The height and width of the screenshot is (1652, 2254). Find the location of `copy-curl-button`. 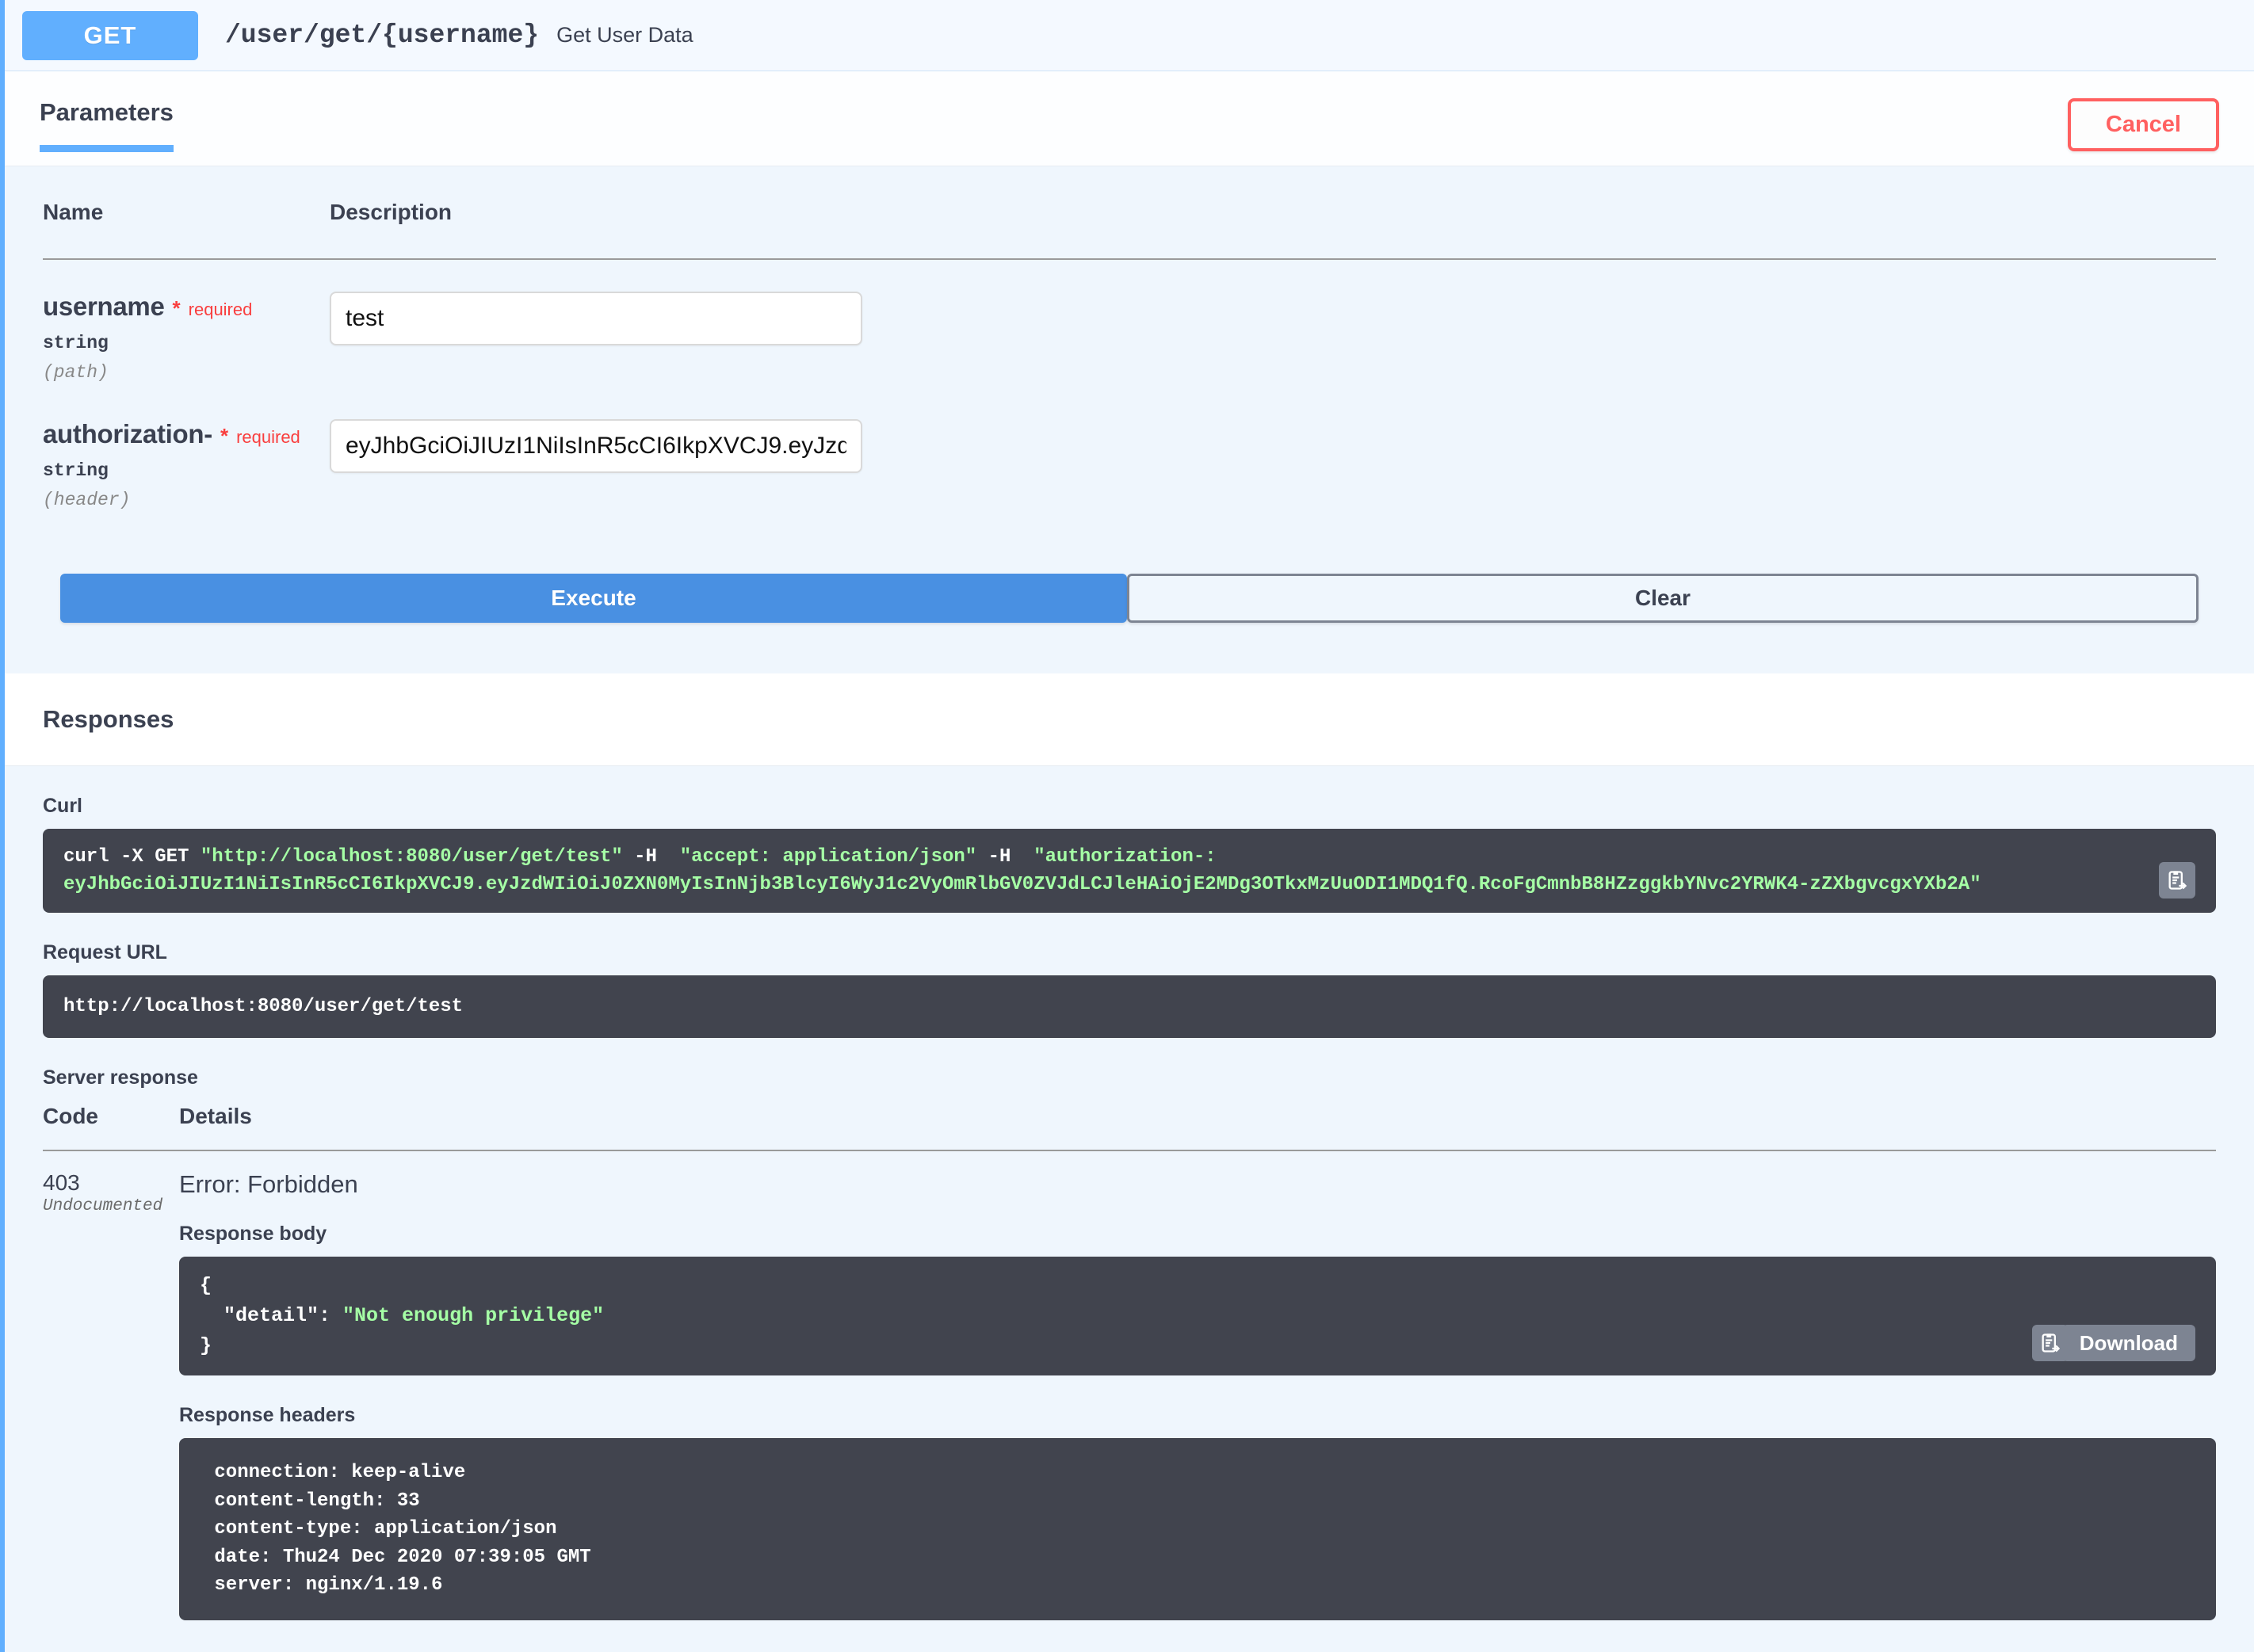

copy-curl-button is located at coordinates (2177, 880).